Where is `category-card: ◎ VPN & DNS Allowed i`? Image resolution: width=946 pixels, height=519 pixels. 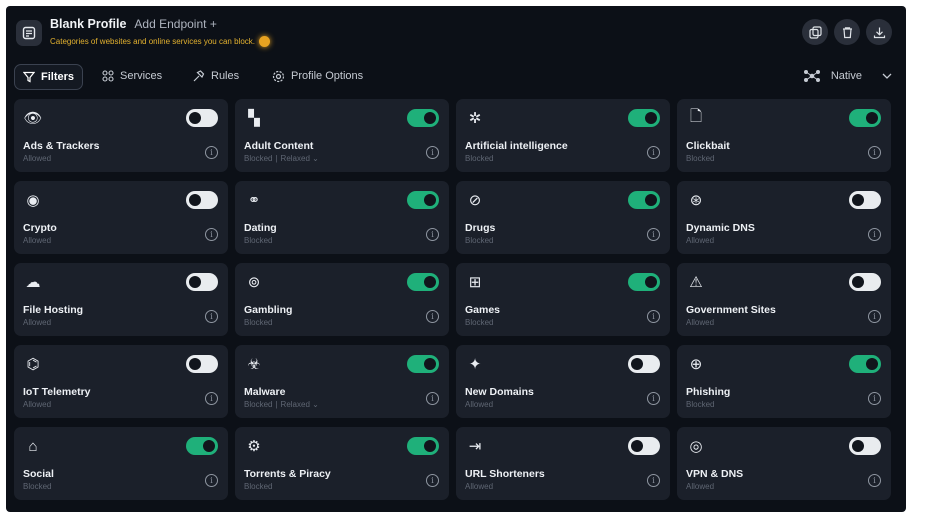 category-card: ◎ VPN & DNS Allowed i is located at coordinates (784, 463).